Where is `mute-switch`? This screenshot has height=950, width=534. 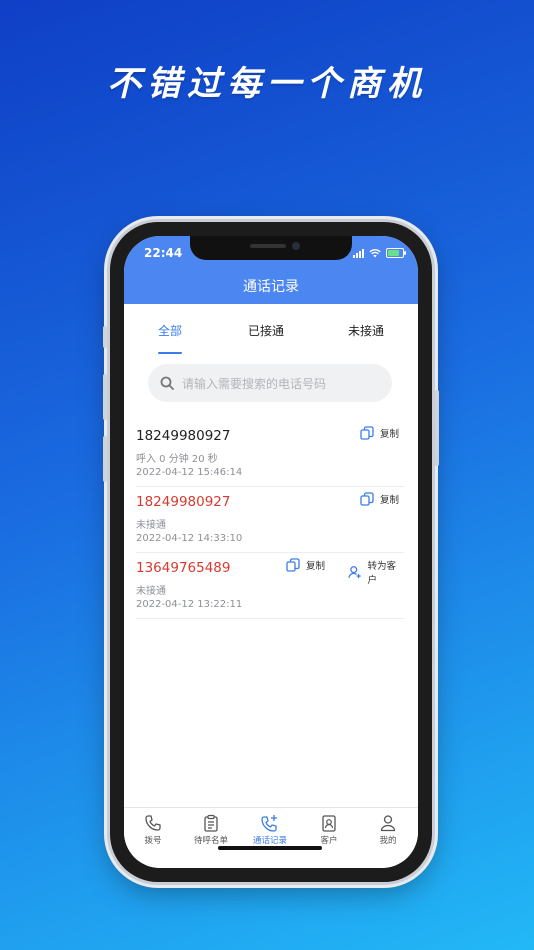
mute-switch is located at coordinates (105, 337).